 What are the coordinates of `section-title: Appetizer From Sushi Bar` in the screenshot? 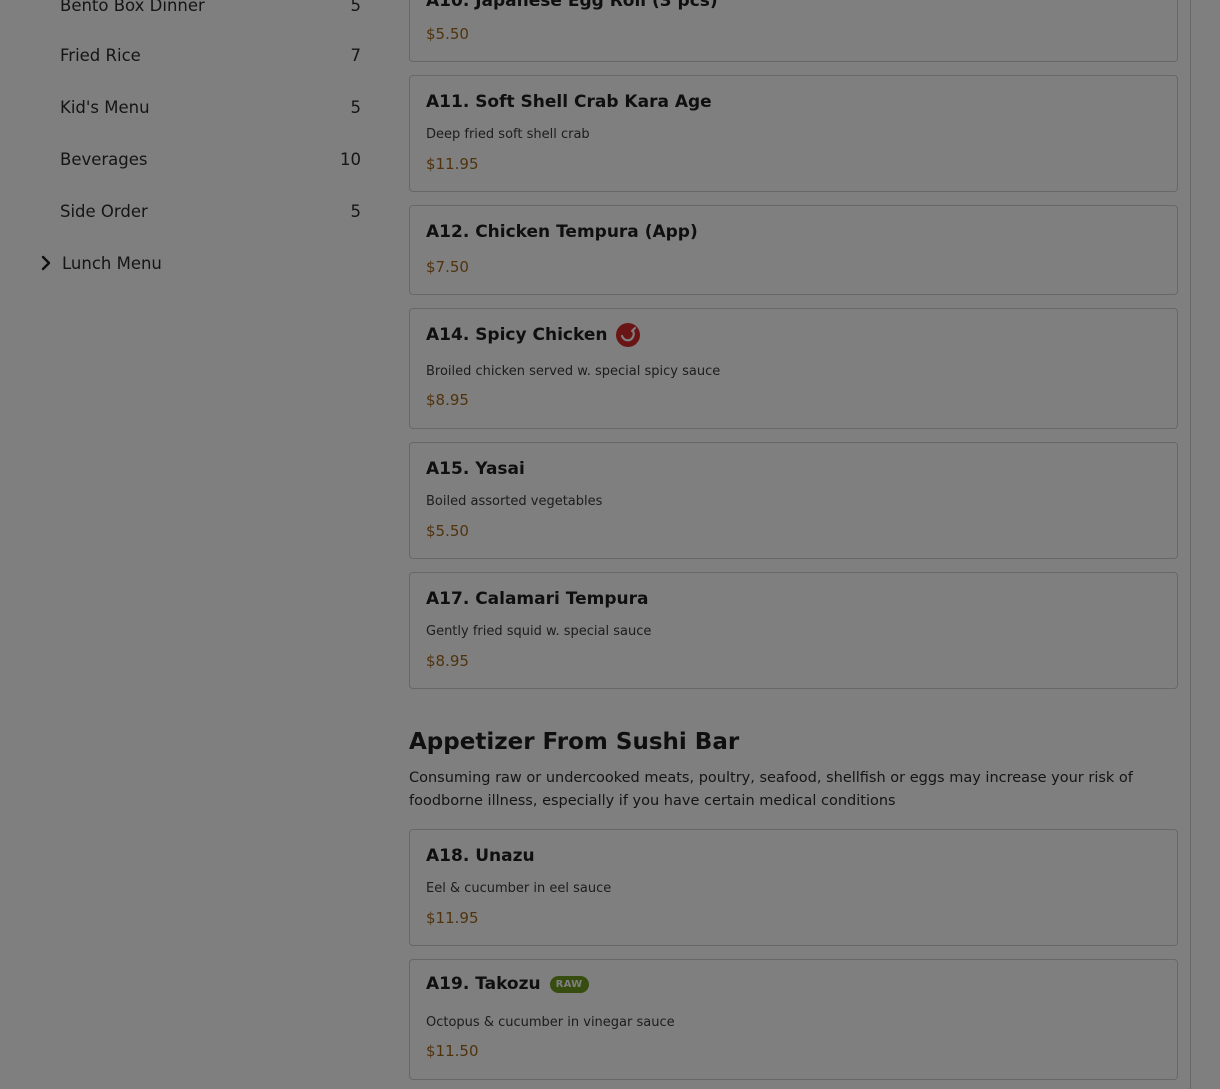 It's located at (574, 742).